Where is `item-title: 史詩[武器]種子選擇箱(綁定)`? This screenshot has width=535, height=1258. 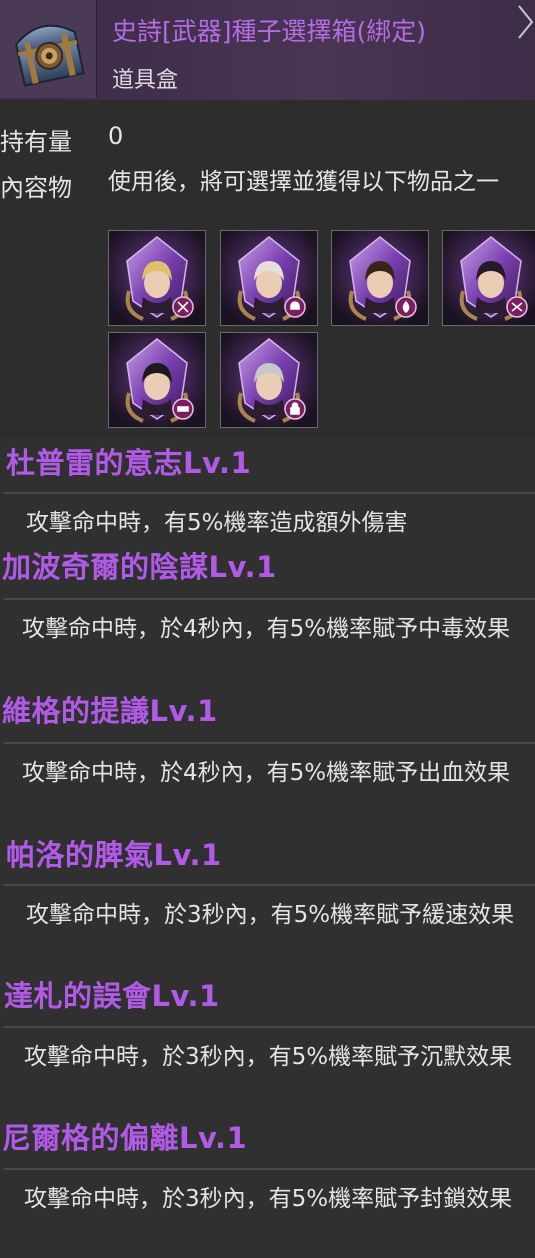
item-title: 史詩[武器]種子選擇箱(綁定) is located at coordinates (269, 31).